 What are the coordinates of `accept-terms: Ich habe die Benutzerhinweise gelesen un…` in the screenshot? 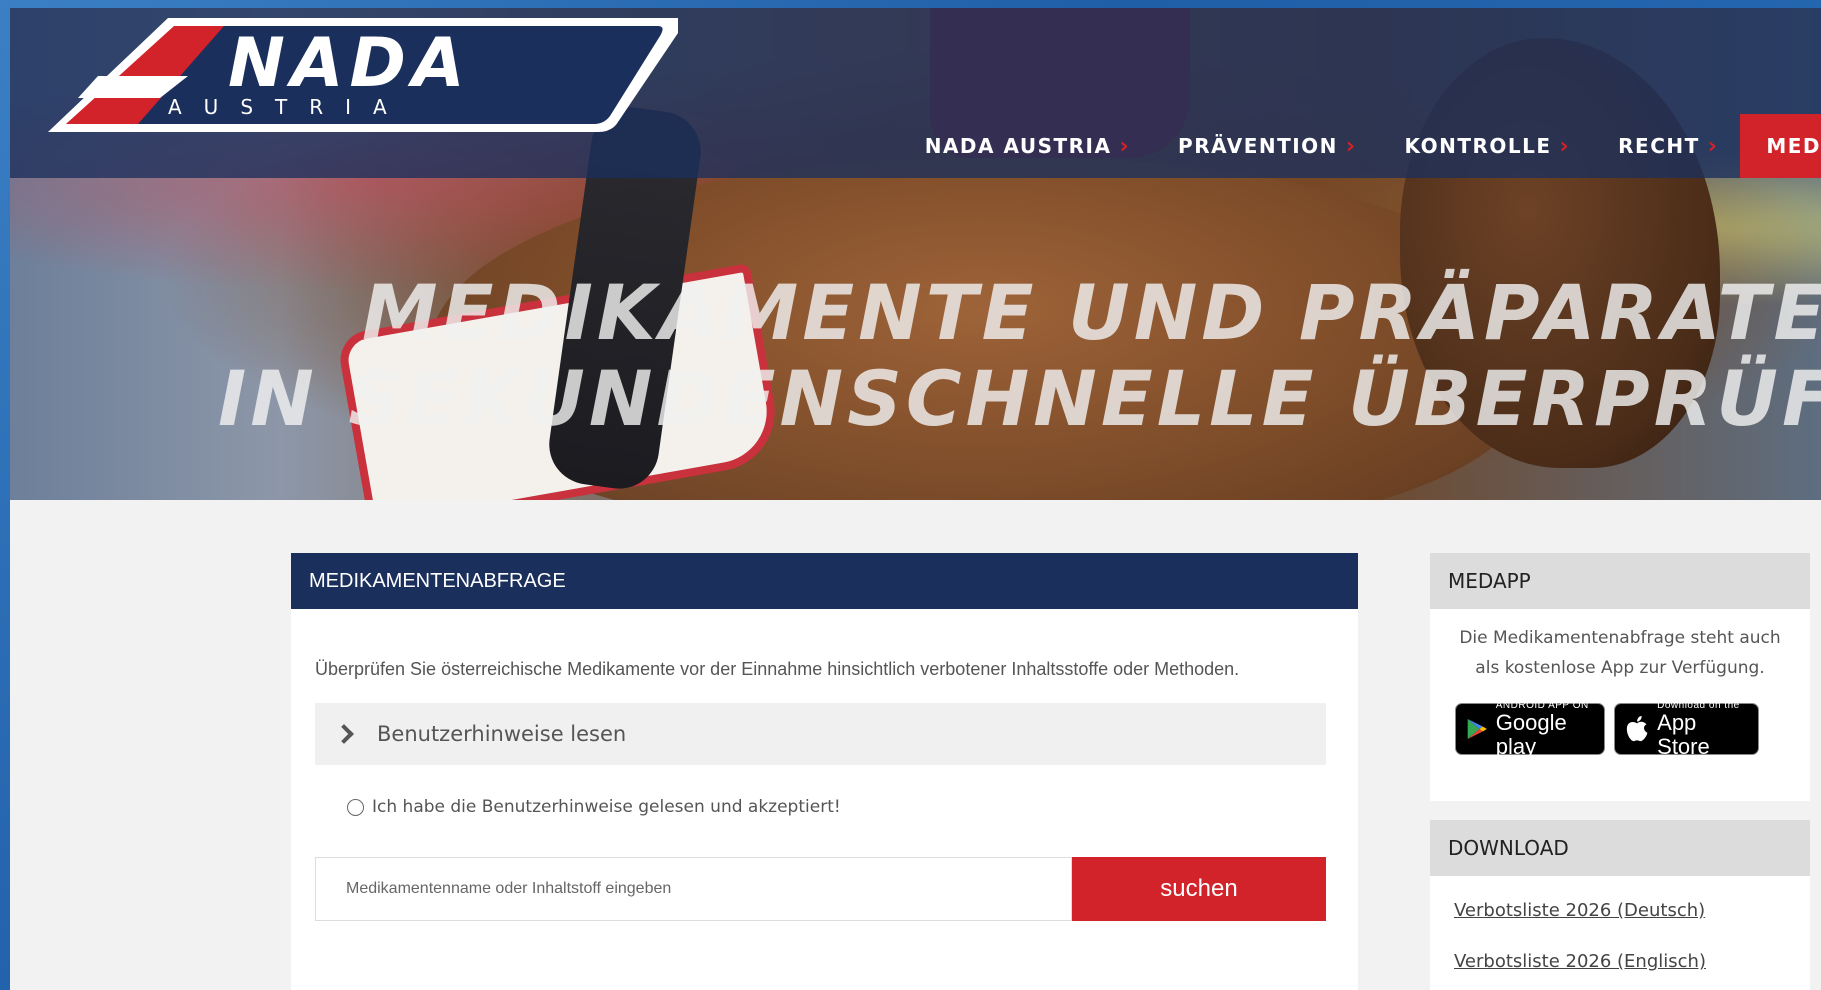 It's located at (594, 807).